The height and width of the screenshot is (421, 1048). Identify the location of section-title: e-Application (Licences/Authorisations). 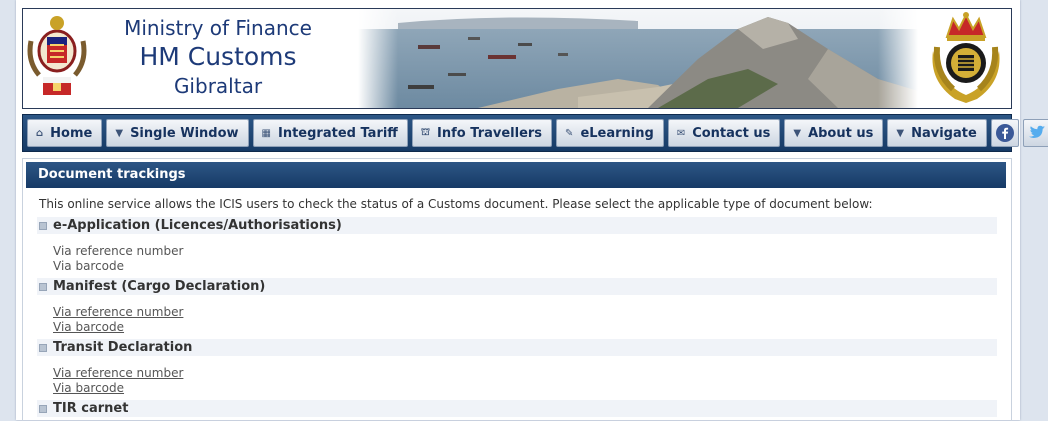
(197, 225).